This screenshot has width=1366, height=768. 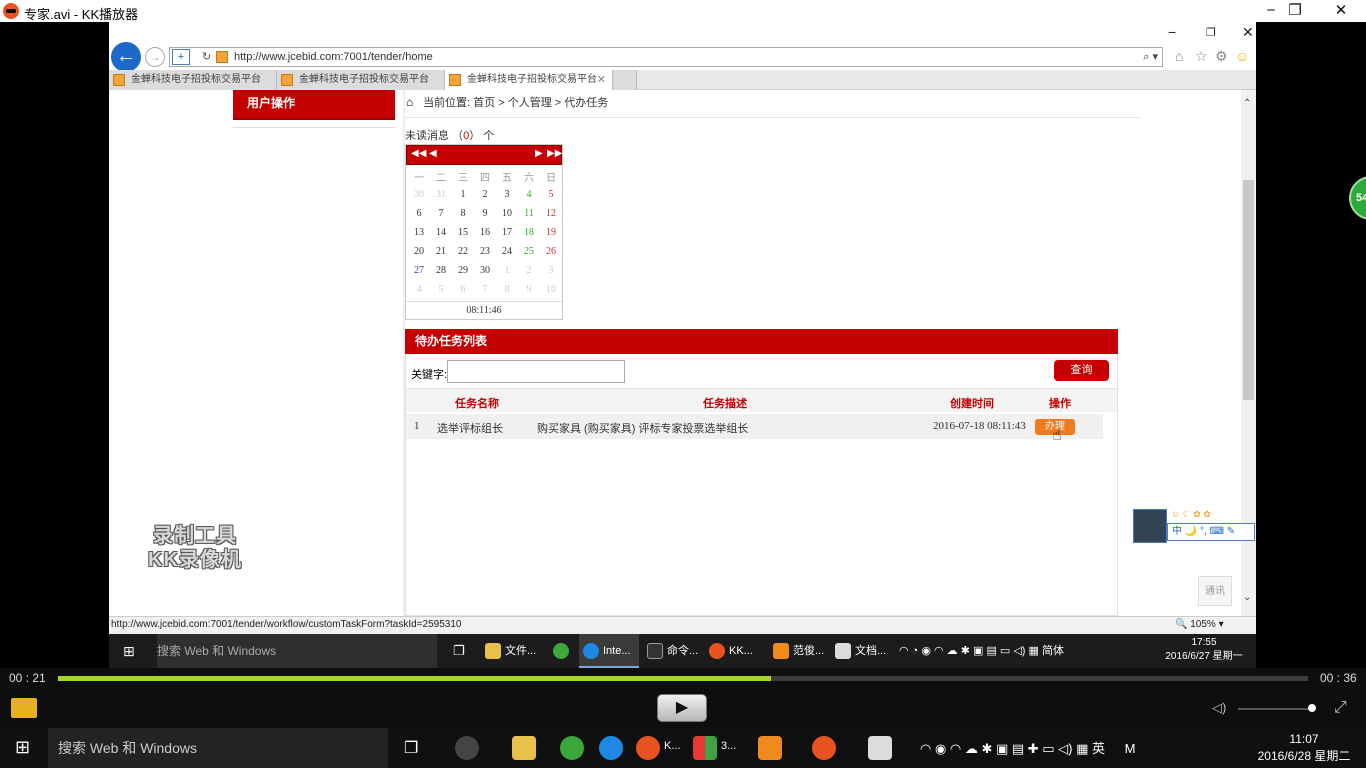 What do you see at coordinates (181, 57) in the screenshot?
I see `compat-icon: +` at bounding box center [181, 57].